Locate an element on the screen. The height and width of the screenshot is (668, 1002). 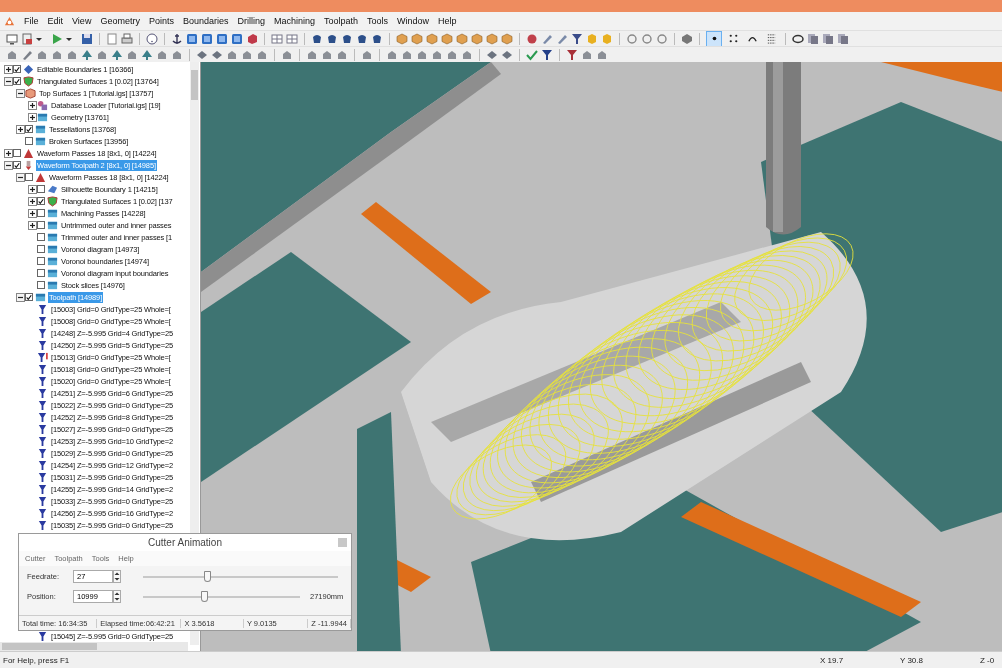
page-icon is located at coordinates (112, 38).